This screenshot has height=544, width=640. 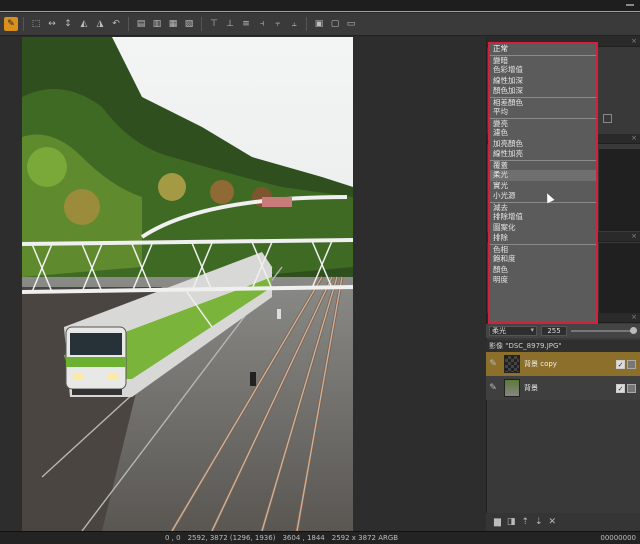 What do you see at coordinates (11, 24) in the screenshot?
I see `paint-tool-icon: ✎` at bounding box center [11, 24].